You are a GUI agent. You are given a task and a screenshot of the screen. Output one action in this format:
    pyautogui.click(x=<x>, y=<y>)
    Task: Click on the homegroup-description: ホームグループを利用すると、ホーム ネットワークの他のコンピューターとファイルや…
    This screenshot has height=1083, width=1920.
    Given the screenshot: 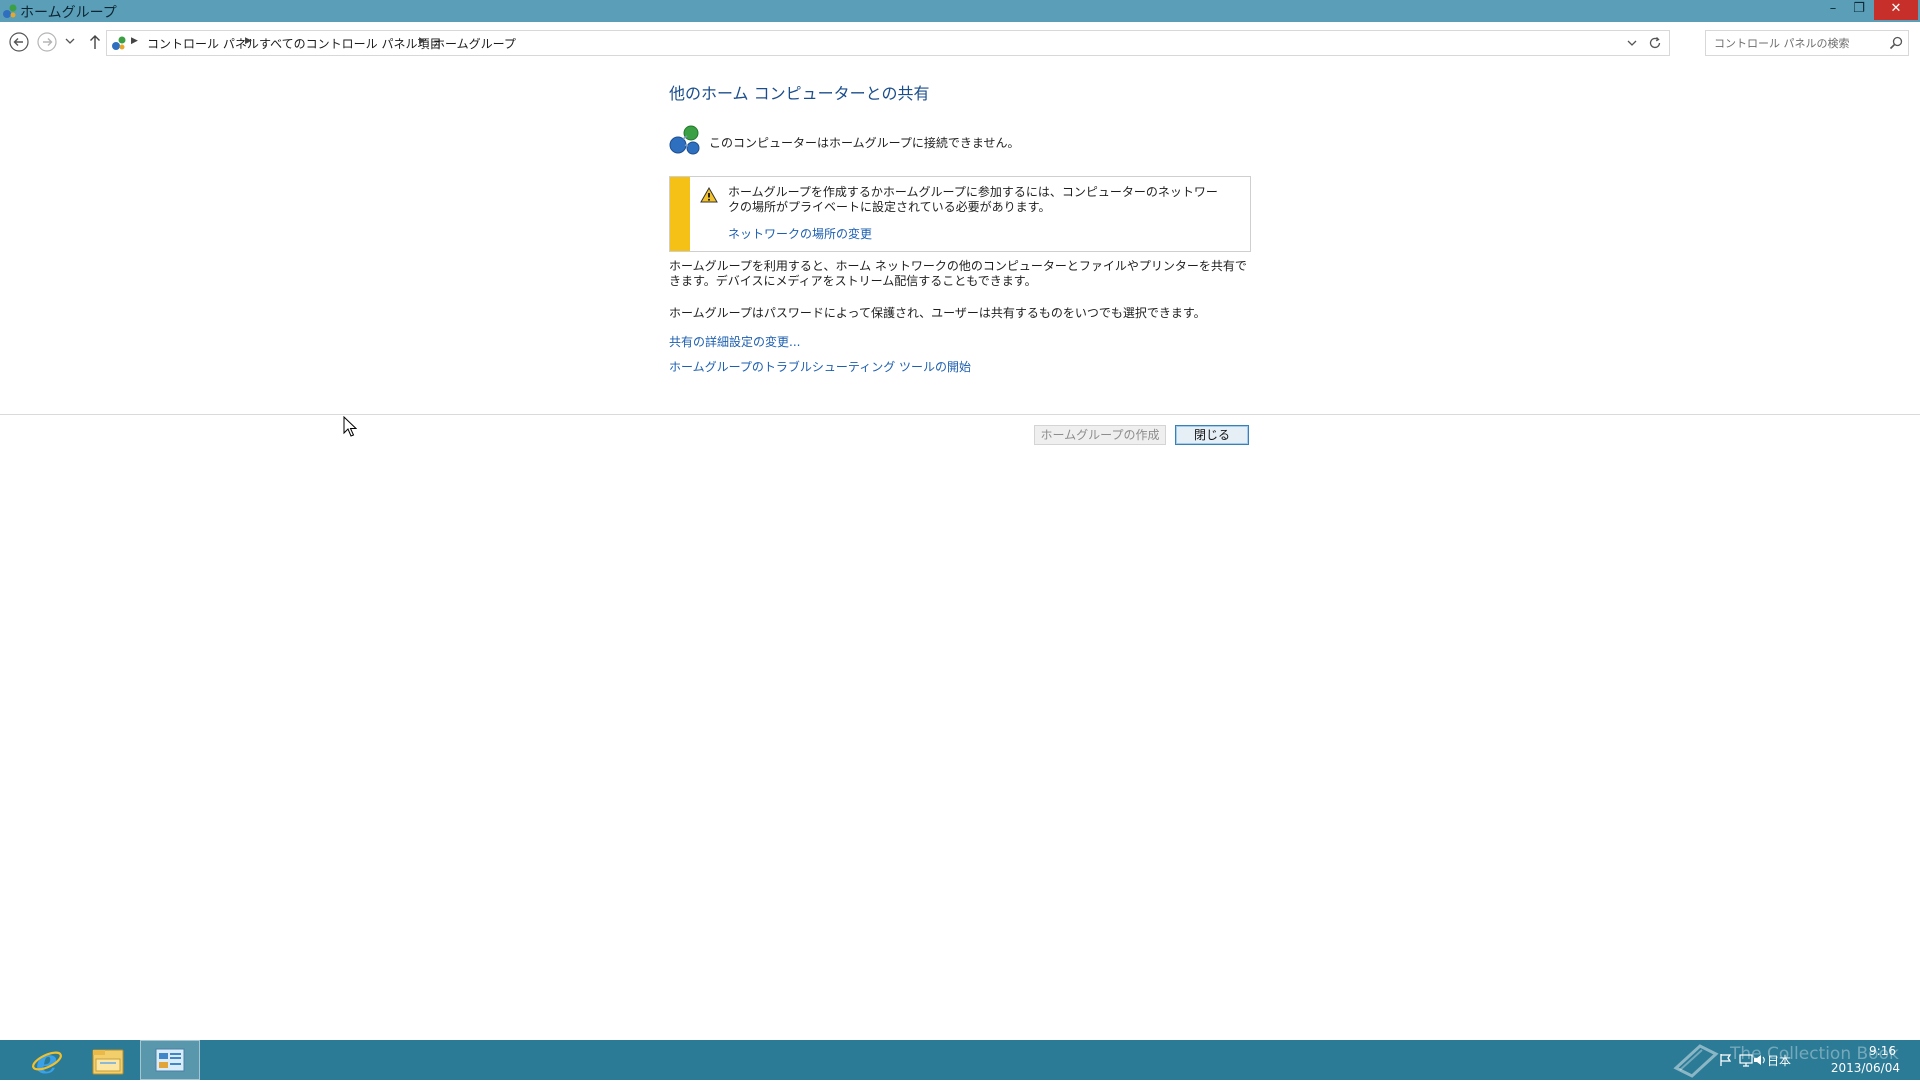 What is the action you would take?
    pyautogui.click(x=958, y=273)
    